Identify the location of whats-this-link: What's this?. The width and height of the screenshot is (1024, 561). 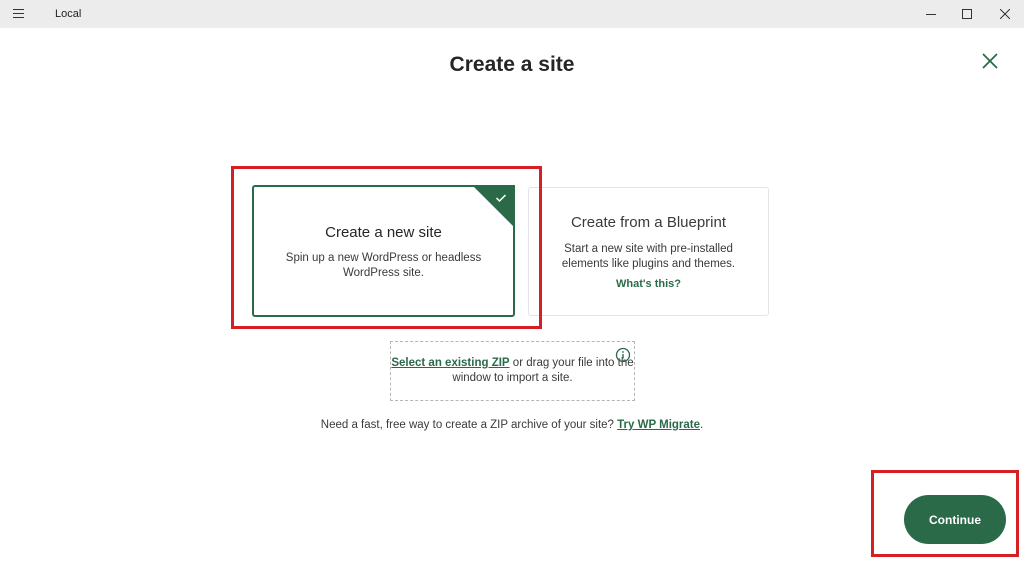
(648, 284).